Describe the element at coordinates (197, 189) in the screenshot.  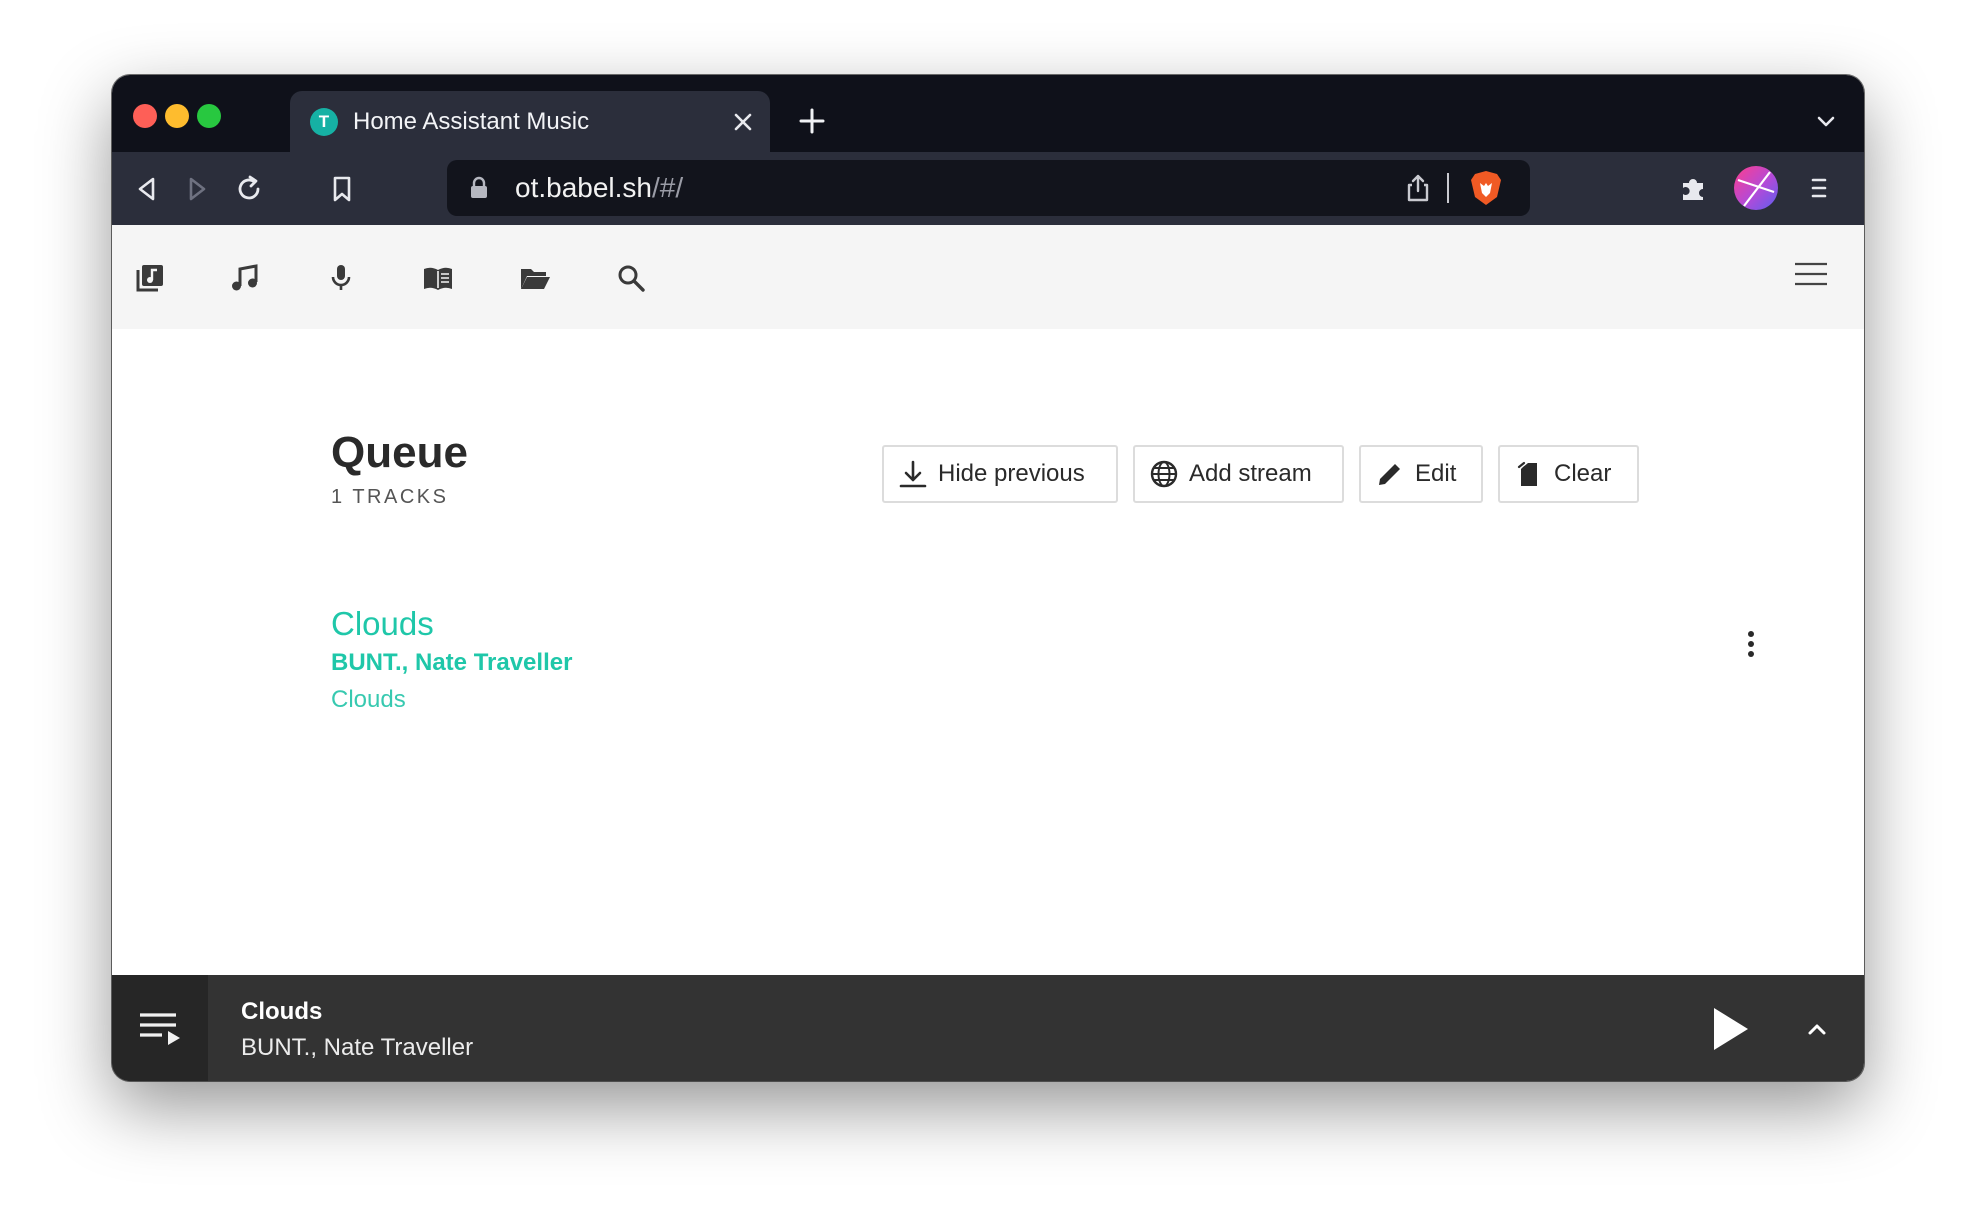
I see `forward-icon` at that location.